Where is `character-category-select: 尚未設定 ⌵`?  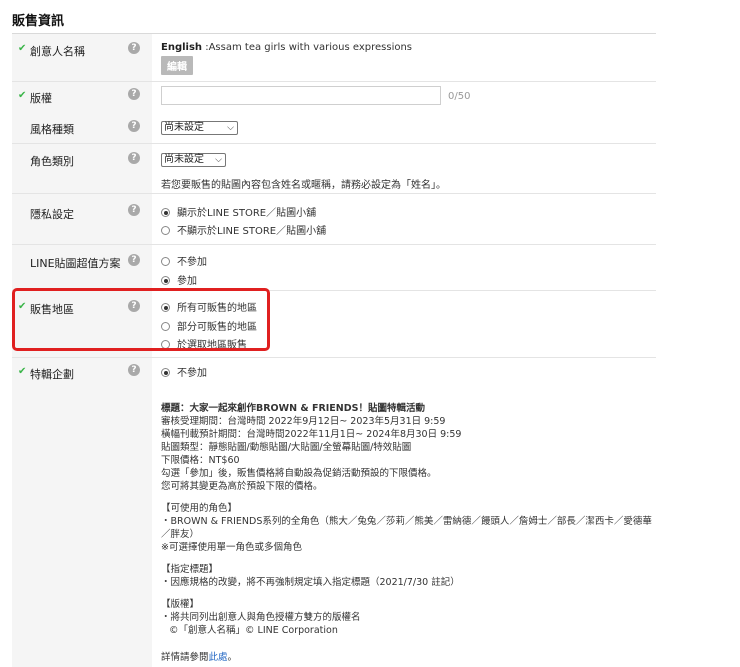
character-category-select: 尚未設定 ⌵ is located at coordinates (193, 160).